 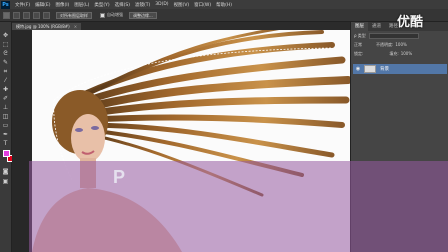 What do you see at coordinates (394, 53) in the screenshot?
I see `fill-label: 填充:` at bounding box center [394, 53].